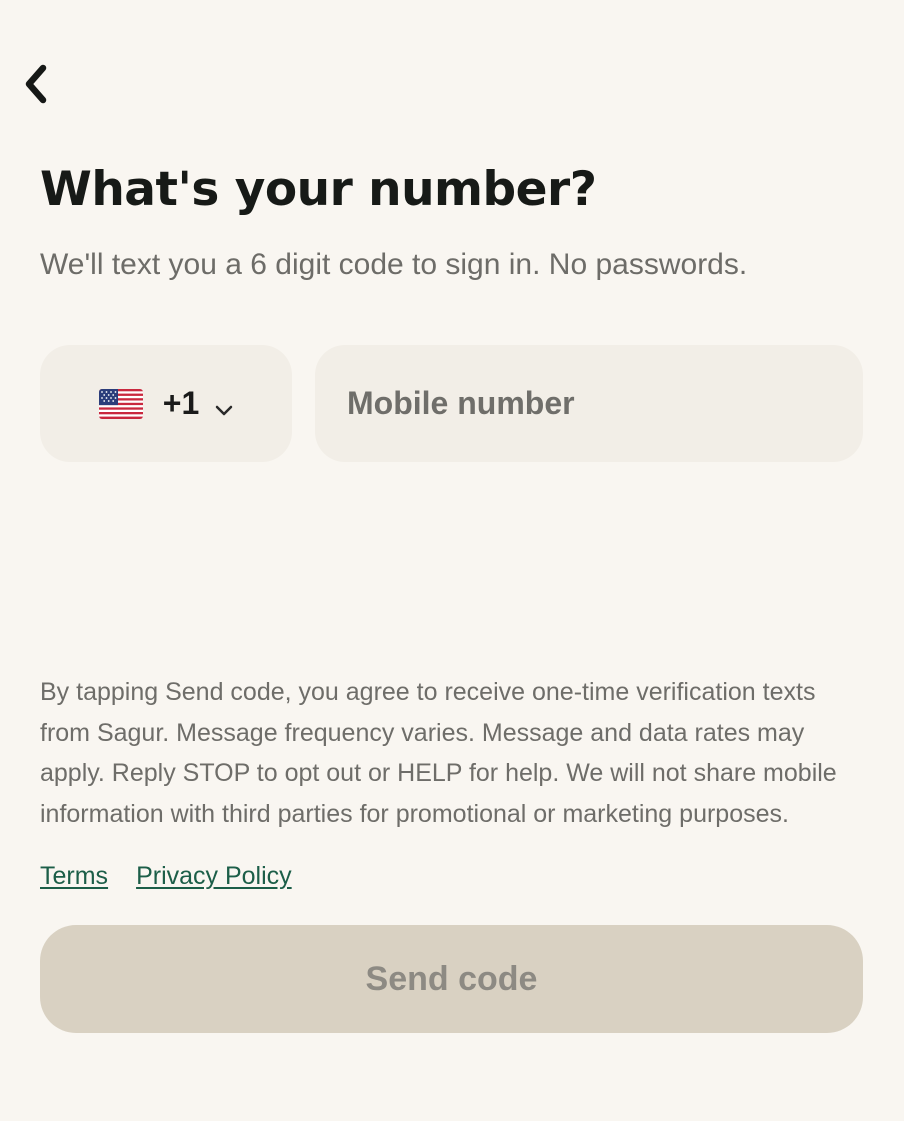 This screenshot has width=904, height=1121. What do you see at coordinates (589, 403) in the screenshot?
I see `mobile-number-input` at bounding box center [589, 403].